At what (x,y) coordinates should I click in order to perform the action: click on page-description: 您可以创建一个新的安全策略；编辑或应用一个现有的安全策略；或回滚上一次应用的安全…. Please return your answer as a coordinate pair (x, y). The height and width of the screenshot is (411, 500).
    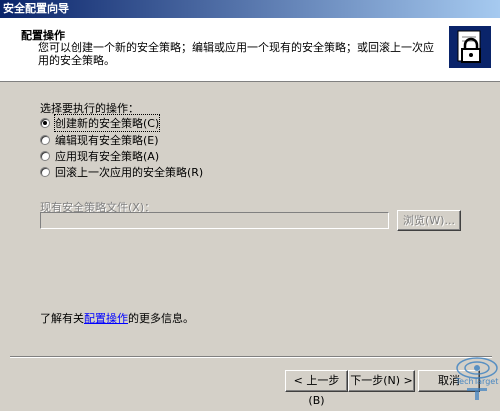
    Looking at the image, I should click on (236, 54).